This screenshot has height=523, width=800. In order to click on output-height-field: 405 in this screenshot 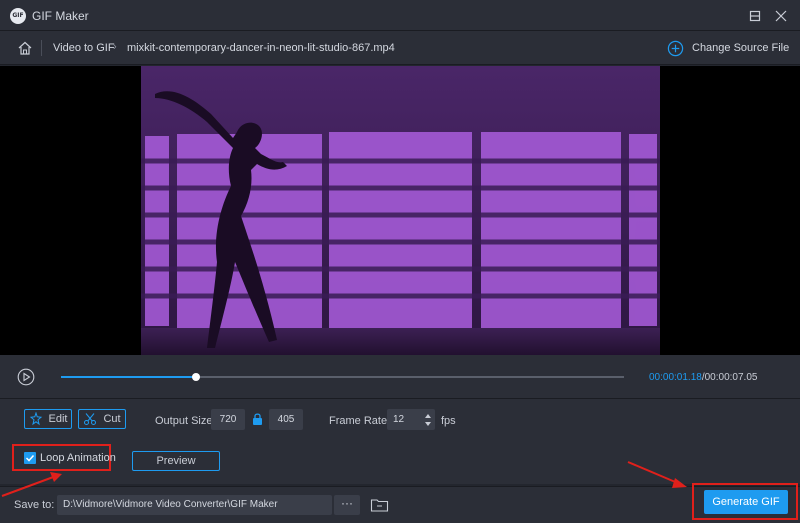, I will do `click(286, 419)`.